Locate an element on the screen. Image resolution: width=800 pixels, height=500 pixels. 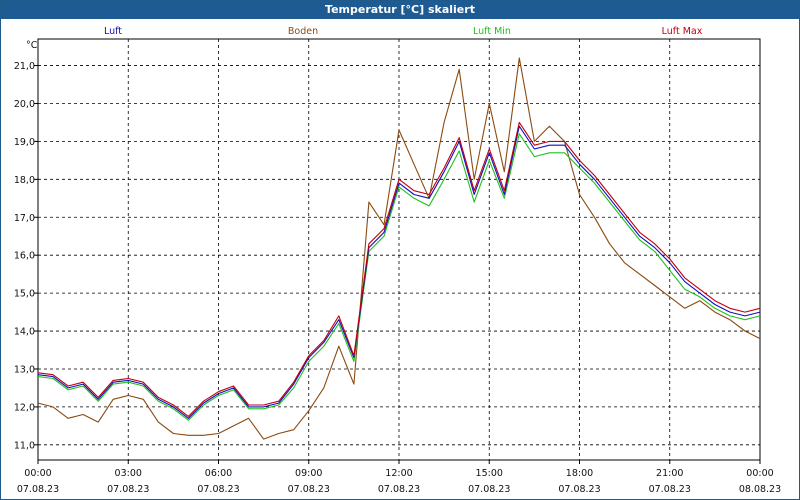
x-tick-time: 03:00 is located at coordinates (128, 473).